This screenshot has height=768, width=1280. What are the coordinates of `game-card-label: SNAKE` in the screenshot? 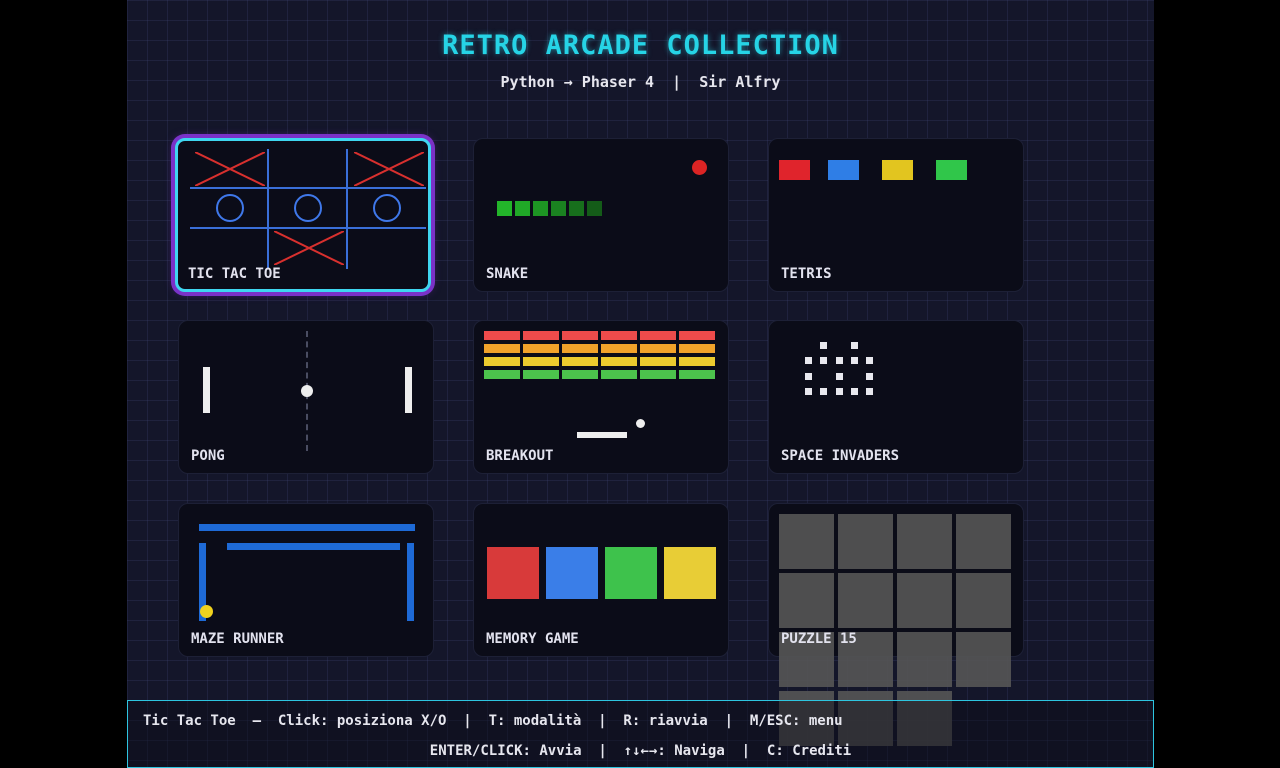 It's located at (507, 274).